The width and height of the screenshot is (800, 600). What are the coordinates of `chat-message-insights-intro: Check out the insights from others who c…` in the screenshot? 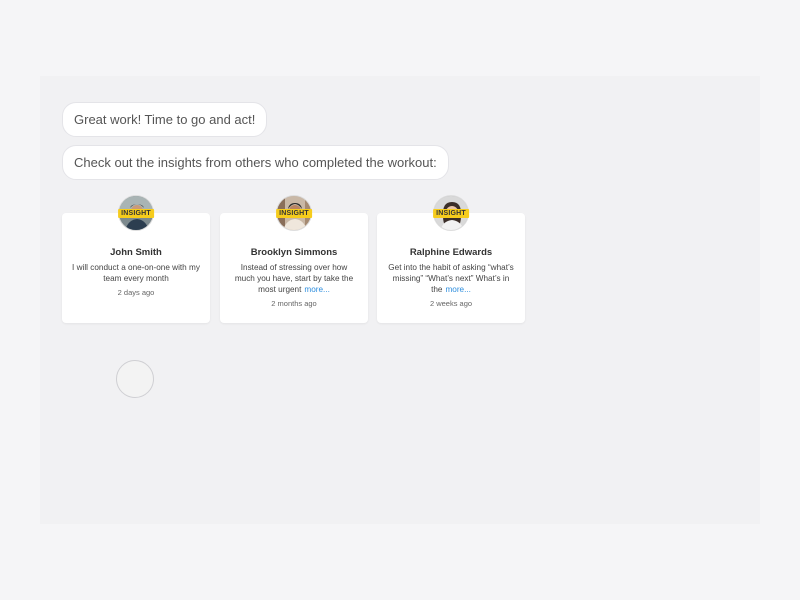 It's located at (255, 162).